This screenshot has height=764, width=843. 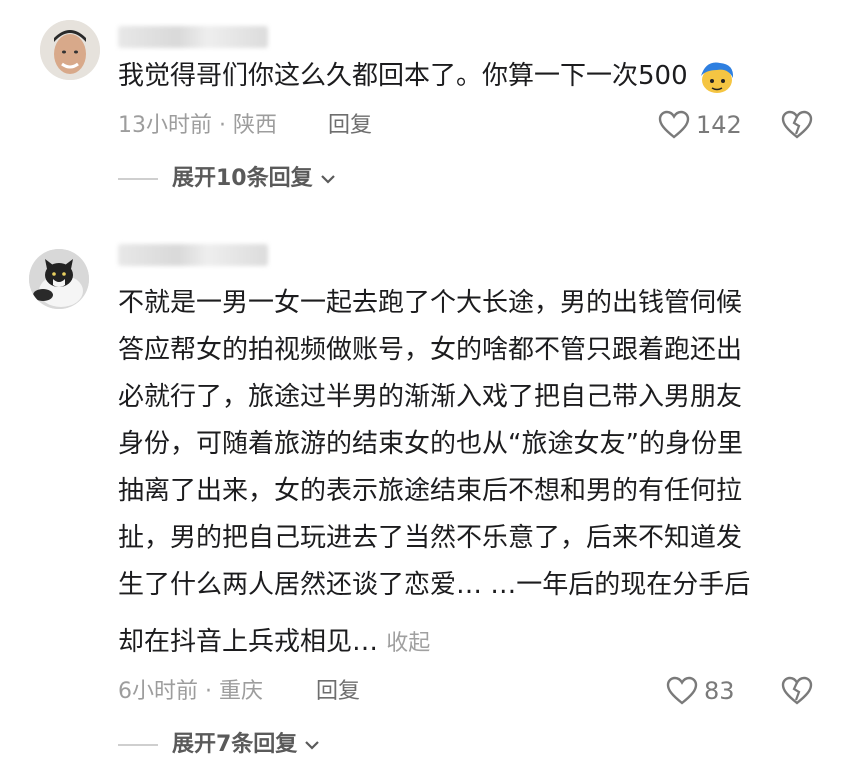 What do you see at coordinates (430, 538) in the screenshot?
I see `comment-line: 扯，男的把自己玩进去了当然不乐意了，后来不知道发` at bounding box center [430, 538].